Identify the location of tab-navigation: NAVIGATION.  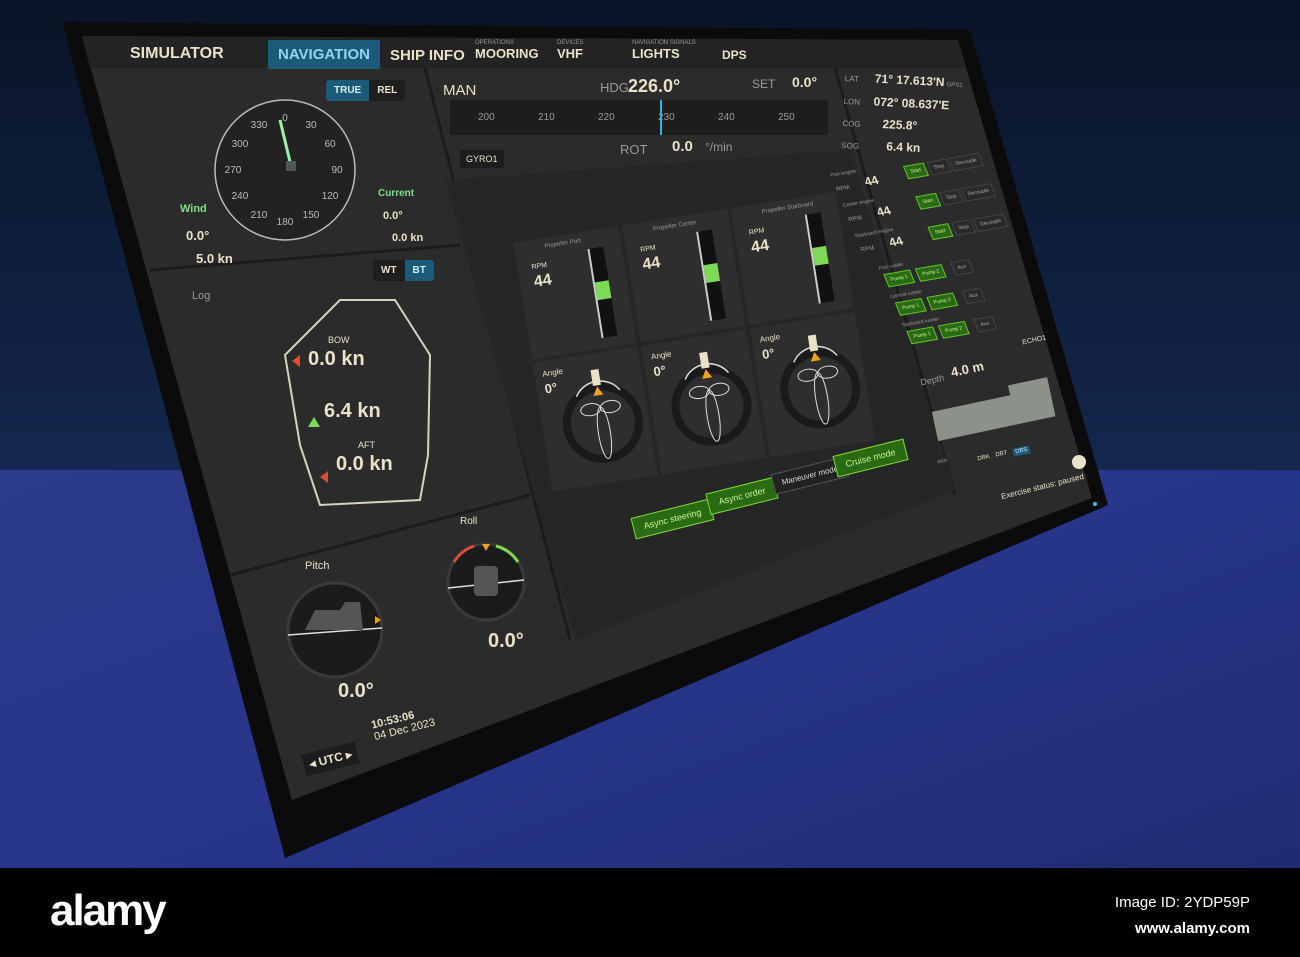
(324, 54).